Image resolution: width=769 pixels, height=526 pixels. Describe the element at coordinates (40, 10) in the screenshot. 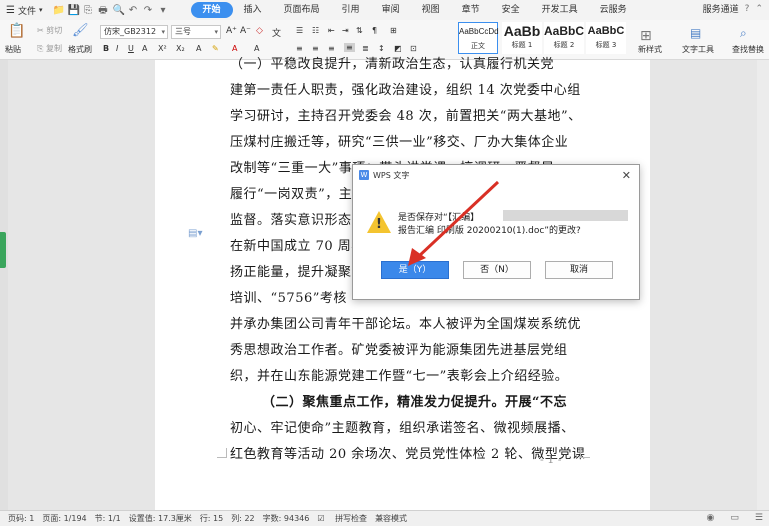

I see `chevron-down-icon: ▾` at that location.